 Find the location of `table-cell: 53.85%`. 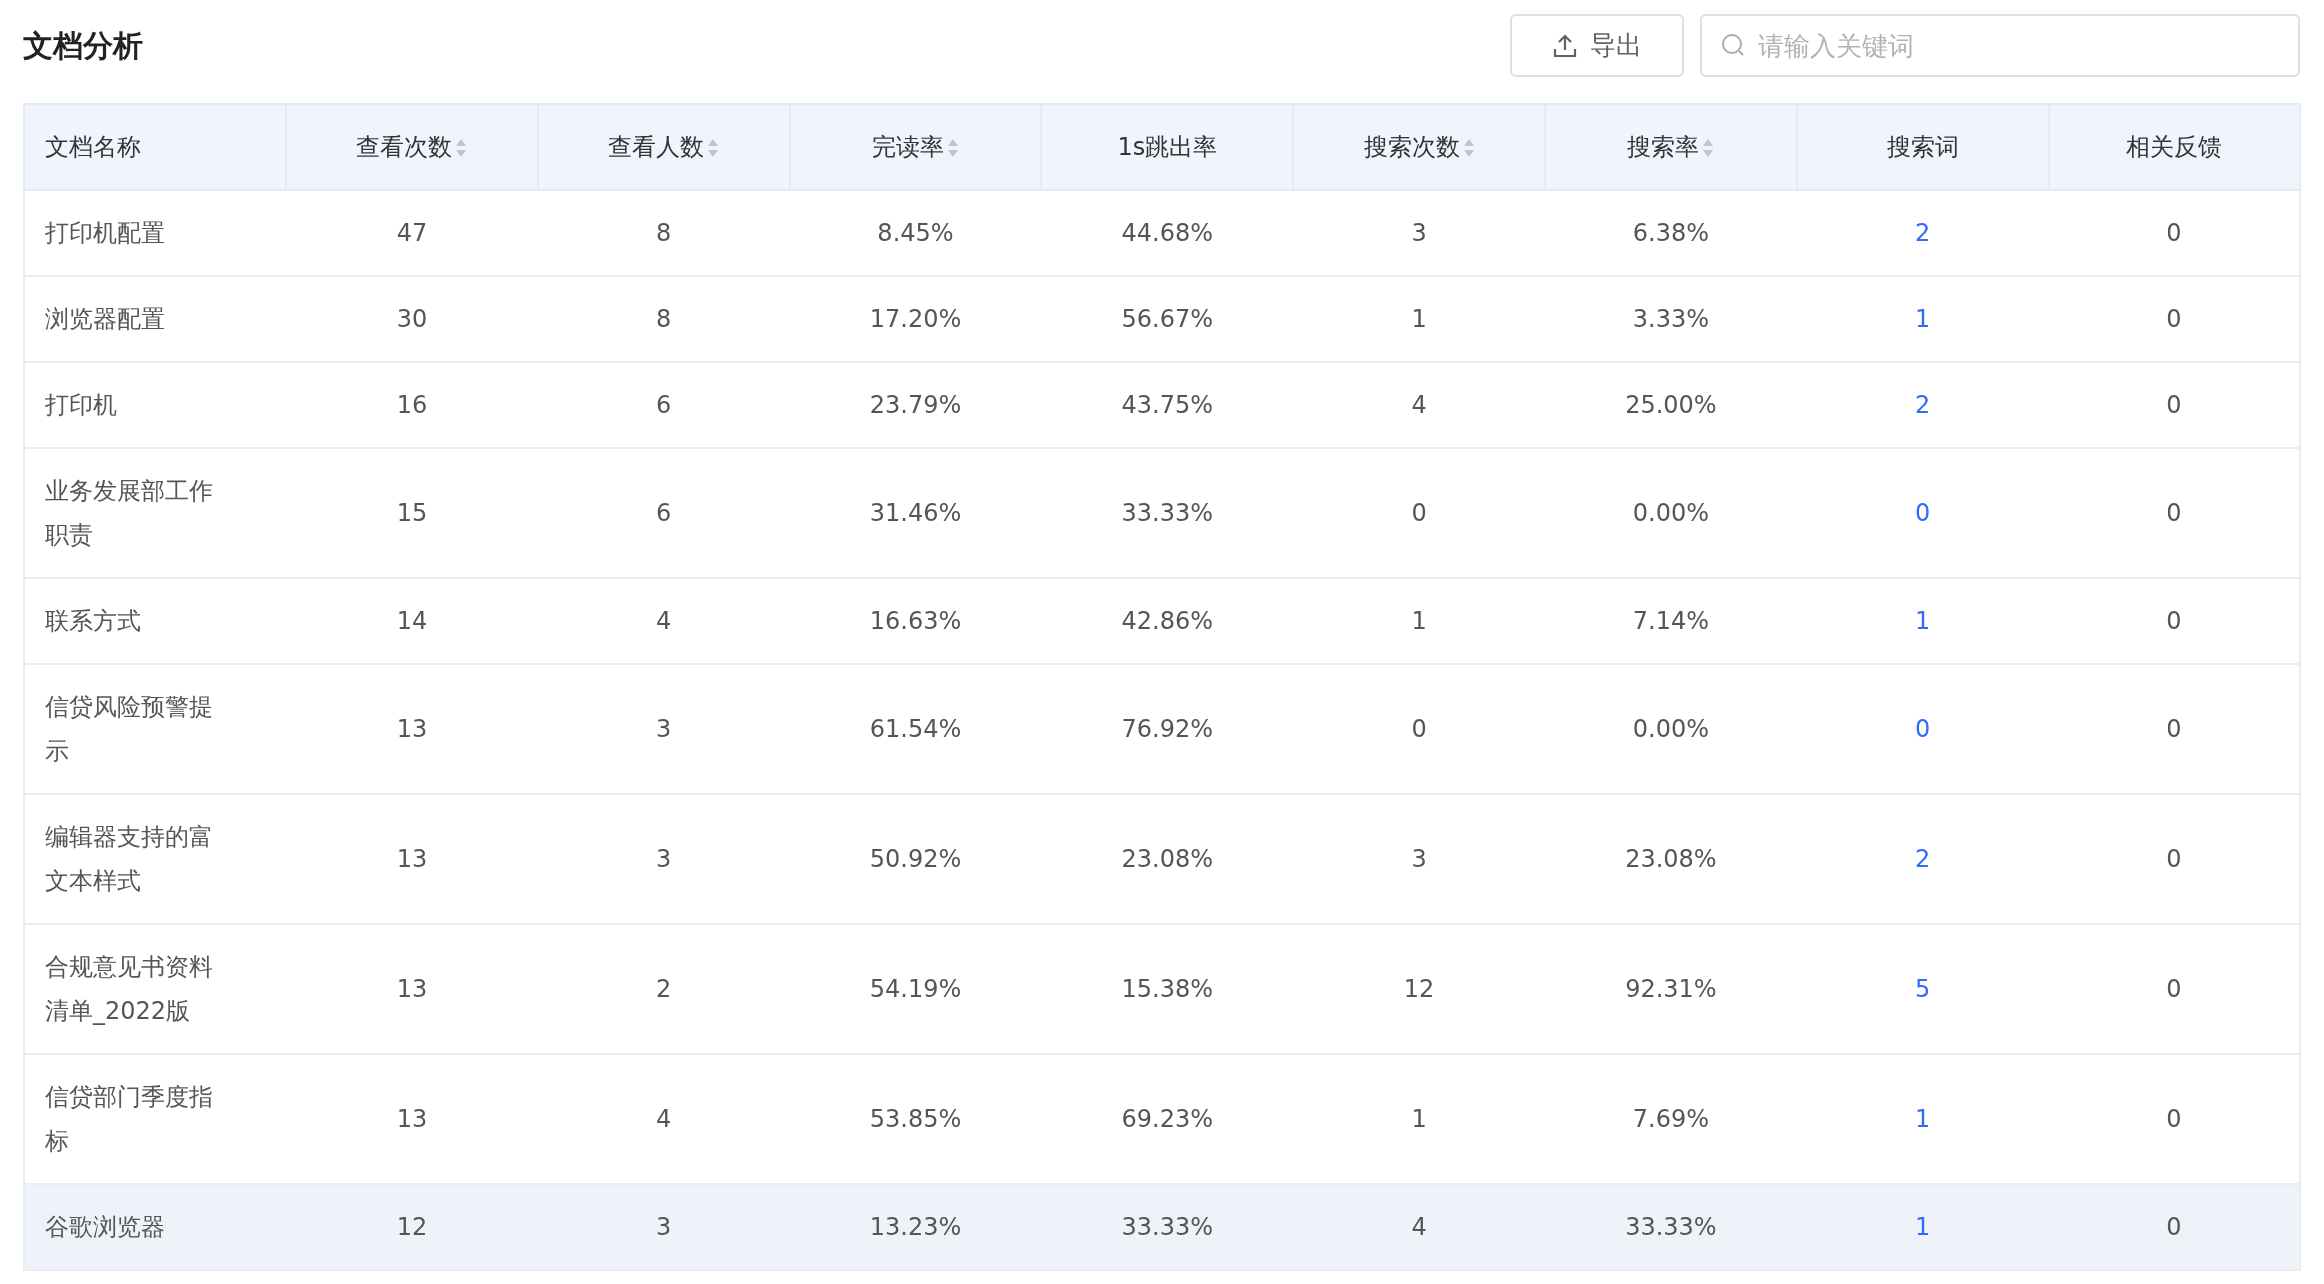

table-cell: 53.85% is located at coordinates (915, 1119).